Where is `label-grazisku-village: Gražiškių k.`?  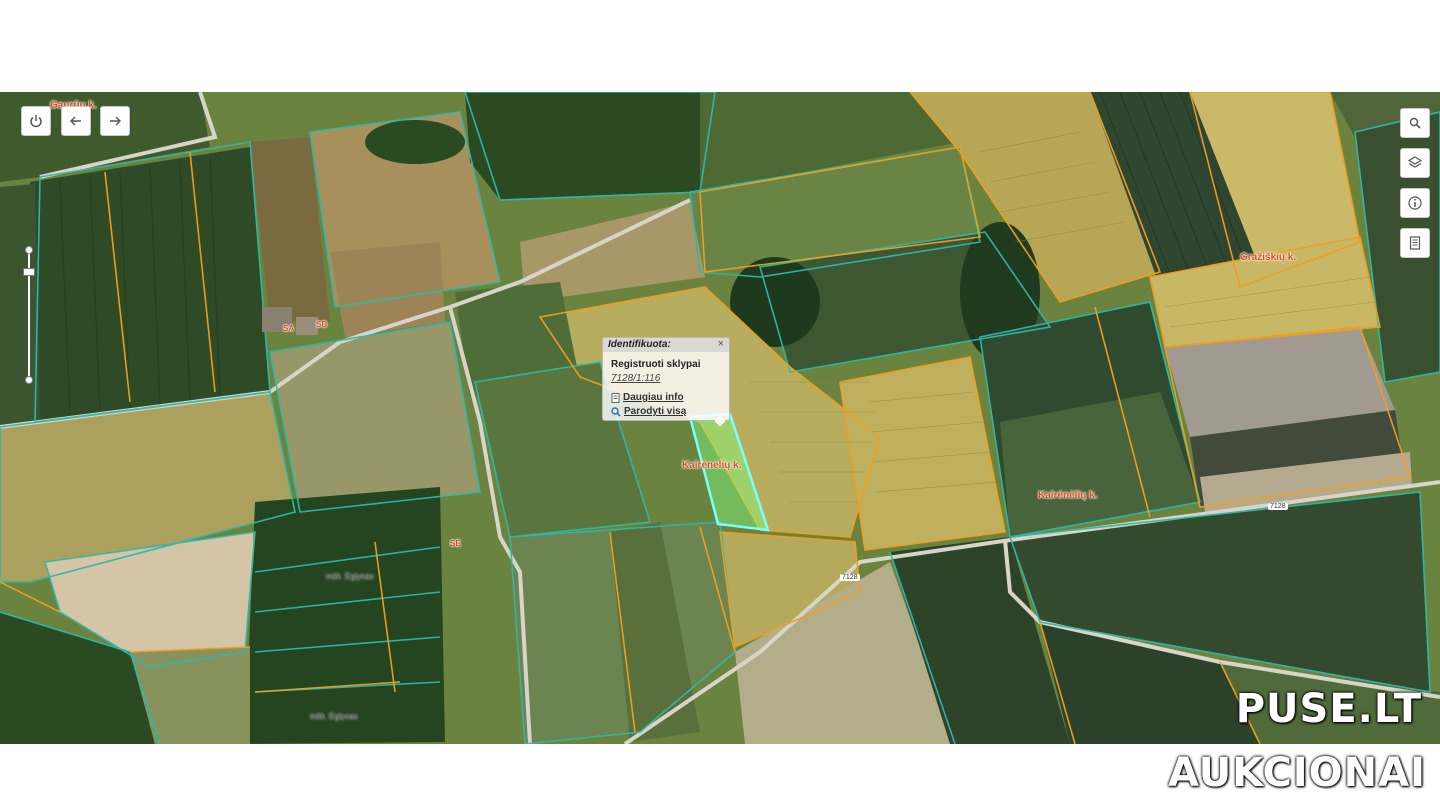 label-grazisku-village: Gražiškių k. is located at coordinates (1268, 257).